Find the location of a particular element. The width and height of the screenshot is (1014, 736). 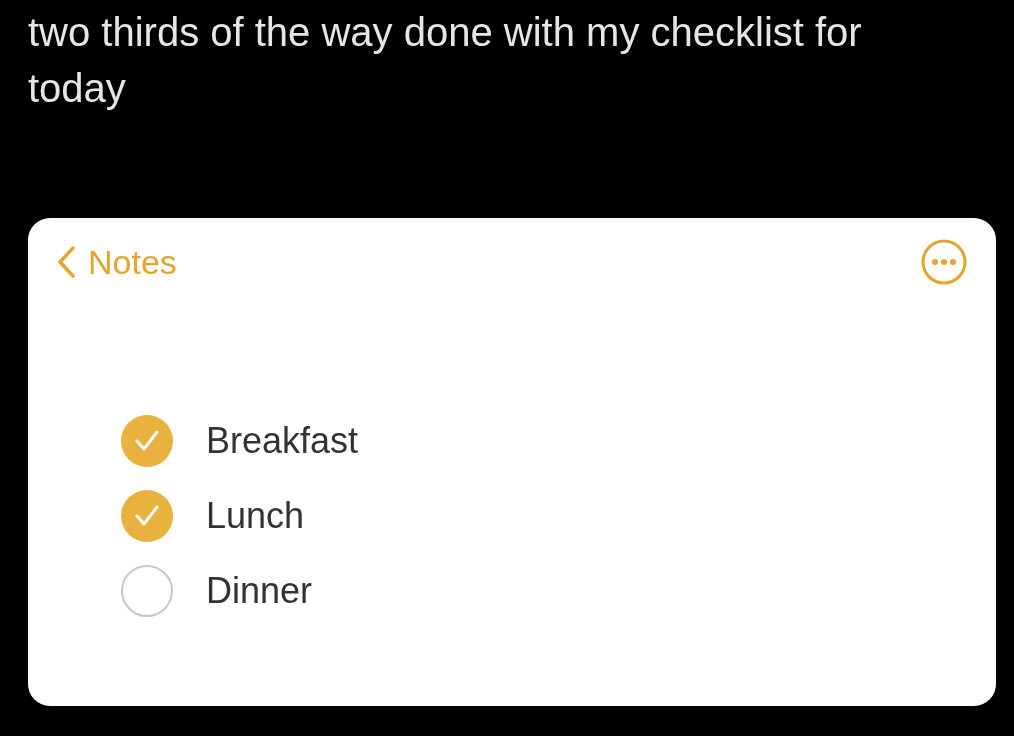

checklist-item: Breakfast is located at coordinates (282, 441).